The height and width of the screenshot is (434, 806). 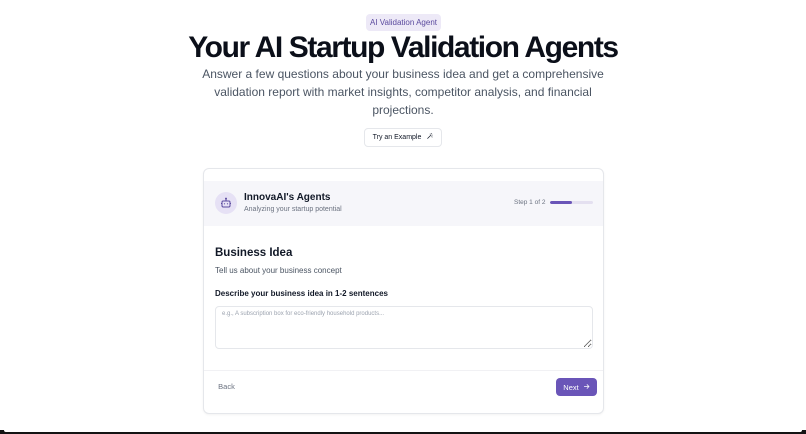 I want to click on try-example-button: Try an Example, so click(x=403, y=137).